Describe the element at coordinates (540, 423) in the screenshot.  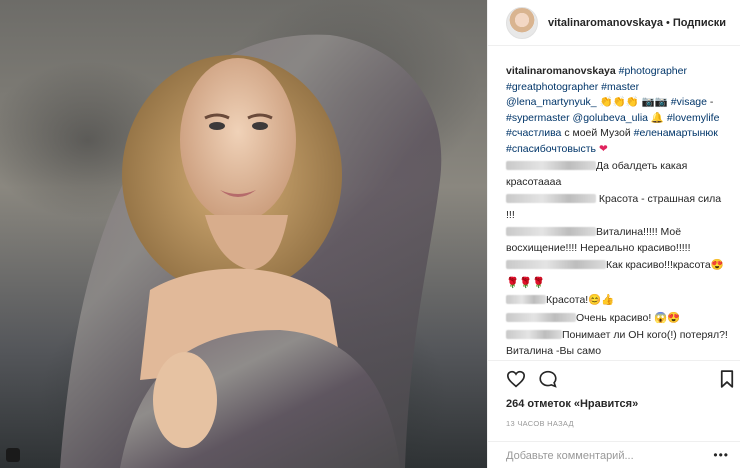
I see `post-timestamp: 13 ЧАСОВ НАЗАД` at that location.